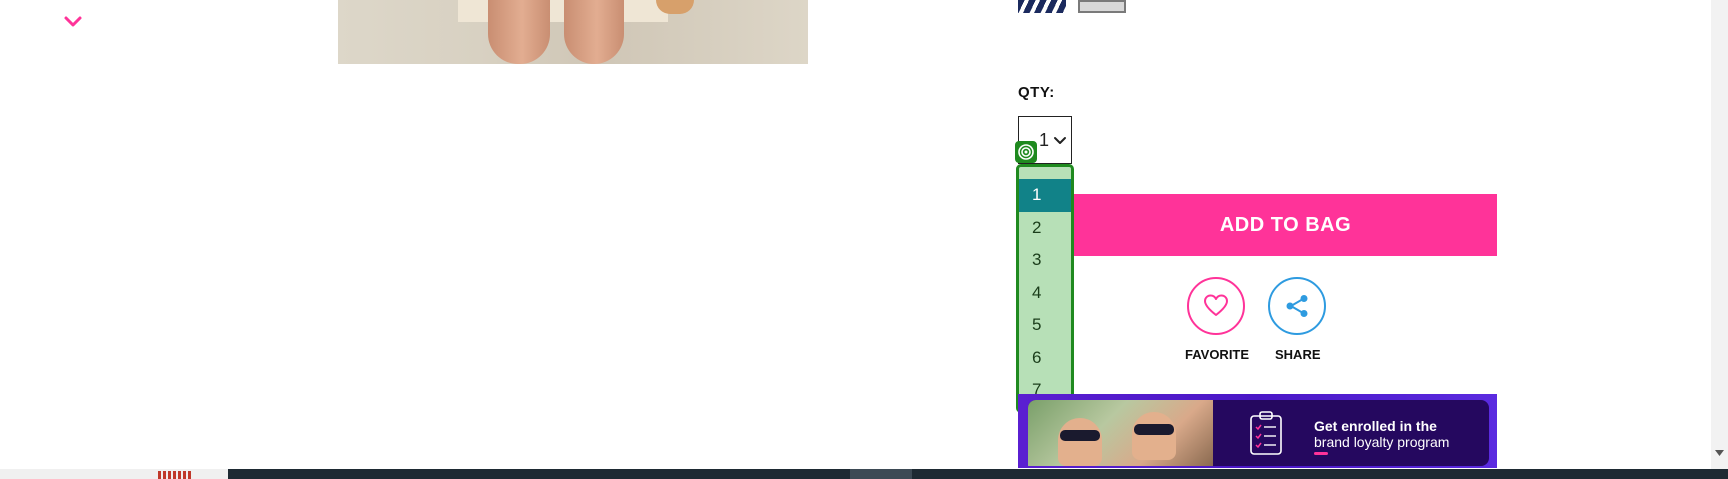 Image resolution: width=1728 pixels, height=479 pixels. Describe the element at coordinates (1321, 453) in the screenshot. I see `promo-underline` at that location.